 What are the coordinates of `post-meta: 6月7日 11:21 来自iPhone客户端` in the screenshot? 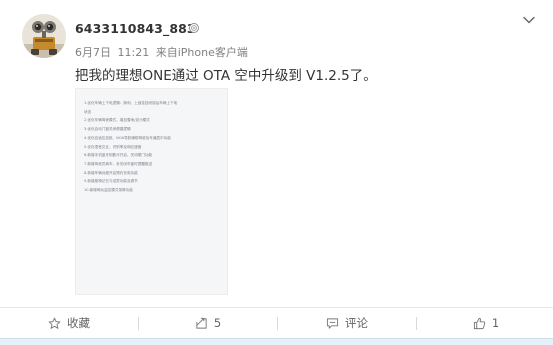 It's located at (163, 52).